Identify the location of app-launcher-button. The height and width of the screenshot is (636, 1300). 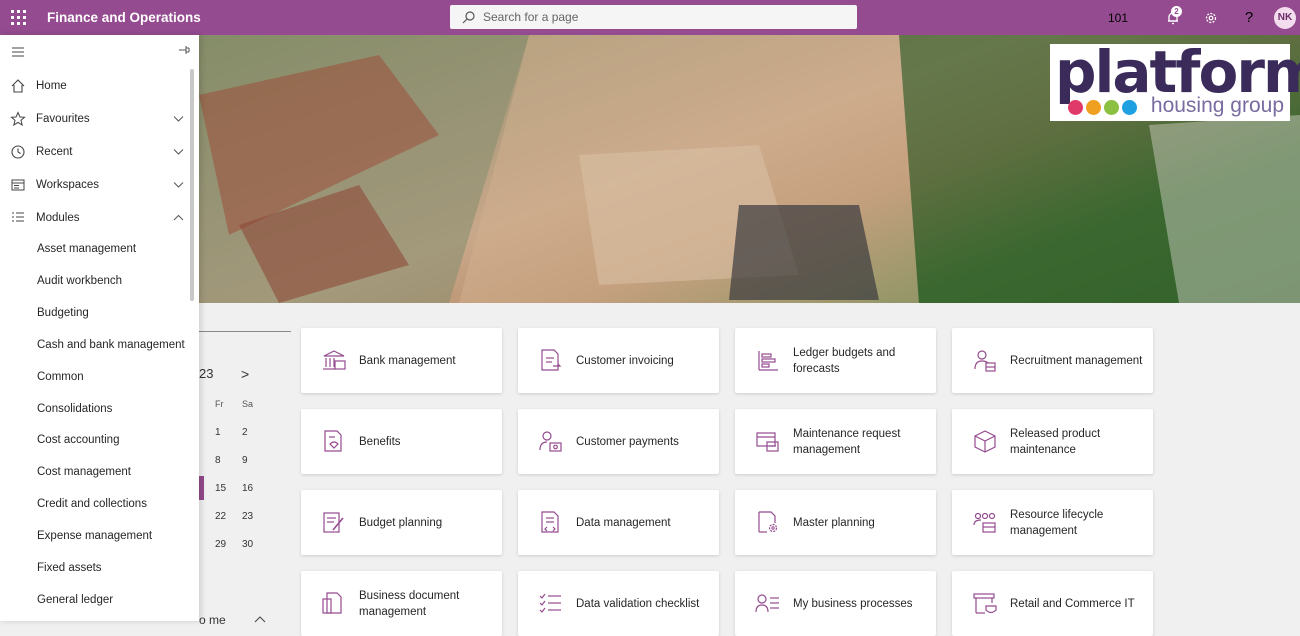
(18, 17).